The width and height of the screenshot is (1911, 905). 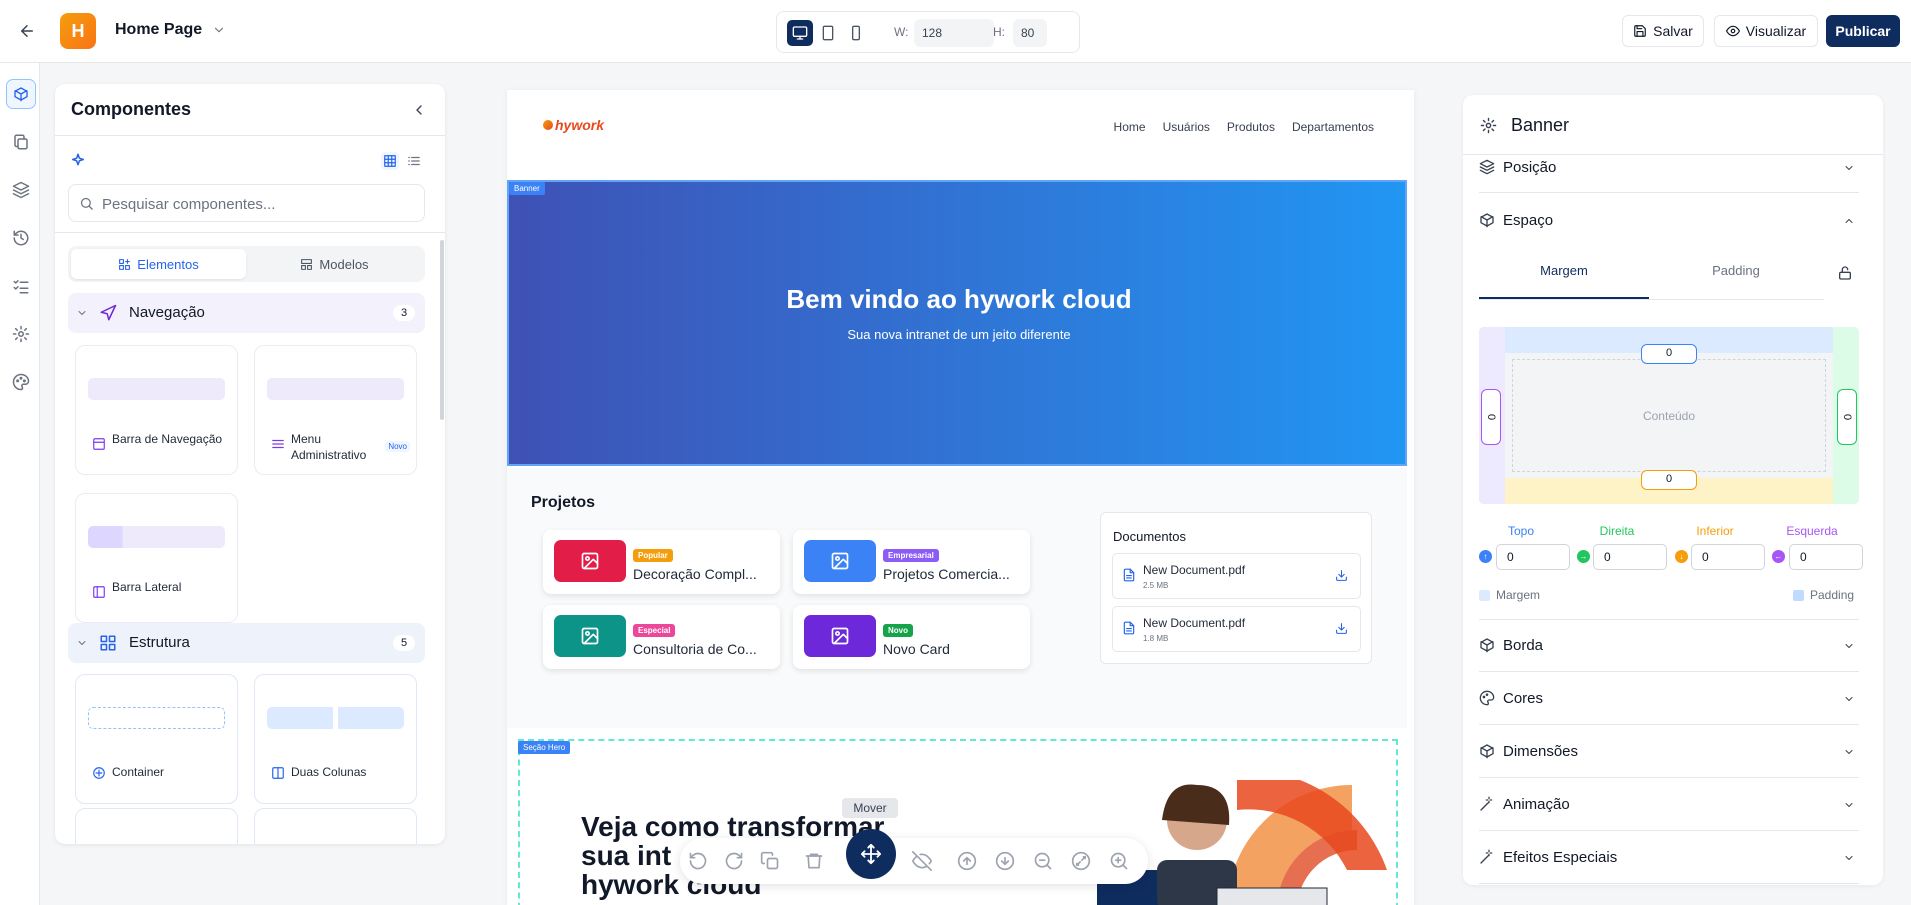 What do you see at coordinates (21, 286) in the screenshot?
I see `checklist-icon` at bounding box center [21, 286].